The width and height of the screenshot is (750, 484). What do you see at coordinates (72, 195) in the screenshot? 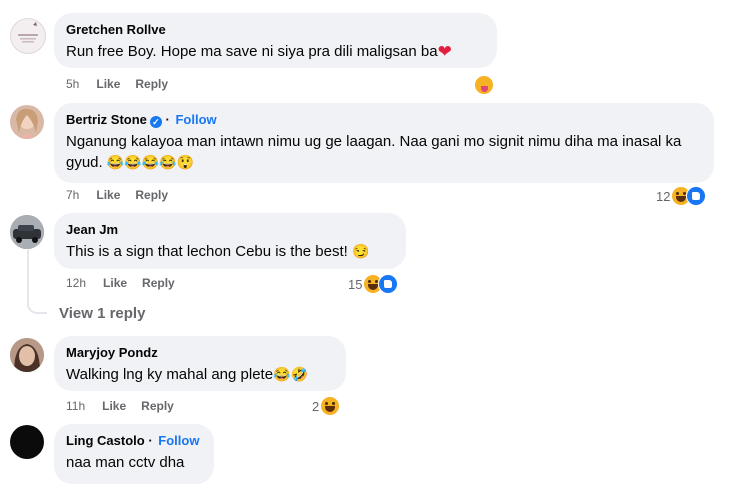
I see `comment-time: 7h` at bounding box center [72, 195].